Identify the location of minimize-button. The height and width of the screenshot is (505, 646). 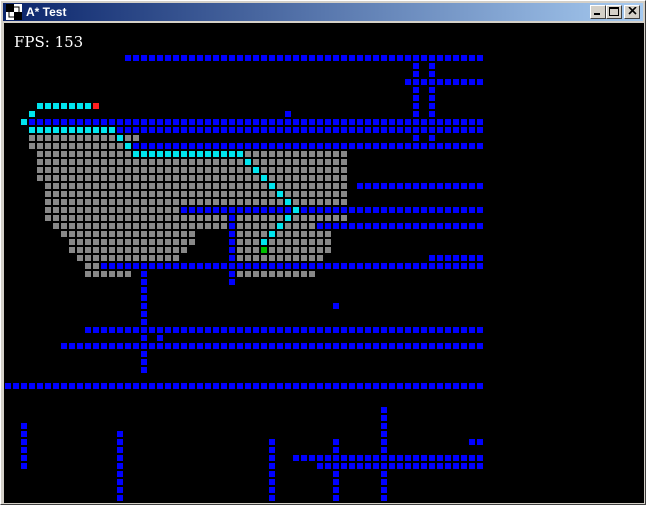
(598, 12).